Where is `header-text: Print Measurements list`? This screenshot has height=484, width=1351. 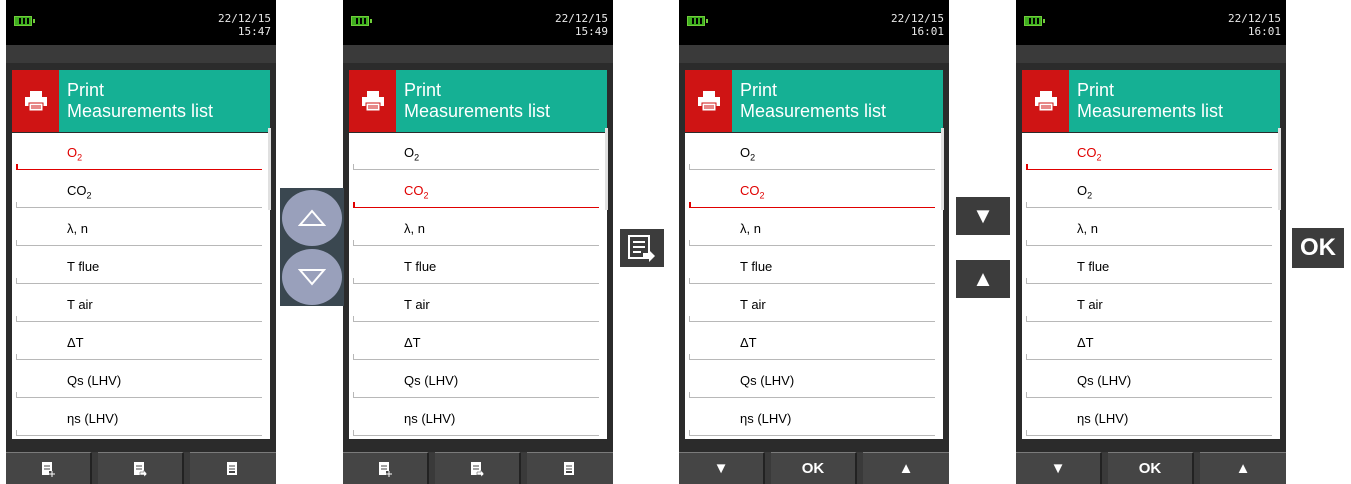
header-text: Print Measurements list is located at coordinates (813, 101).